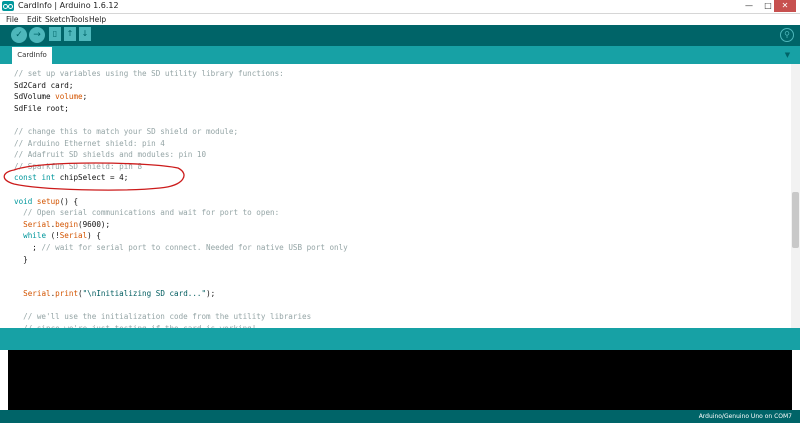  What do you see at coordinates (181, 86) in the screenshot?
I see `code-line: Sd2Card card;` at bounding box center [181, 86].